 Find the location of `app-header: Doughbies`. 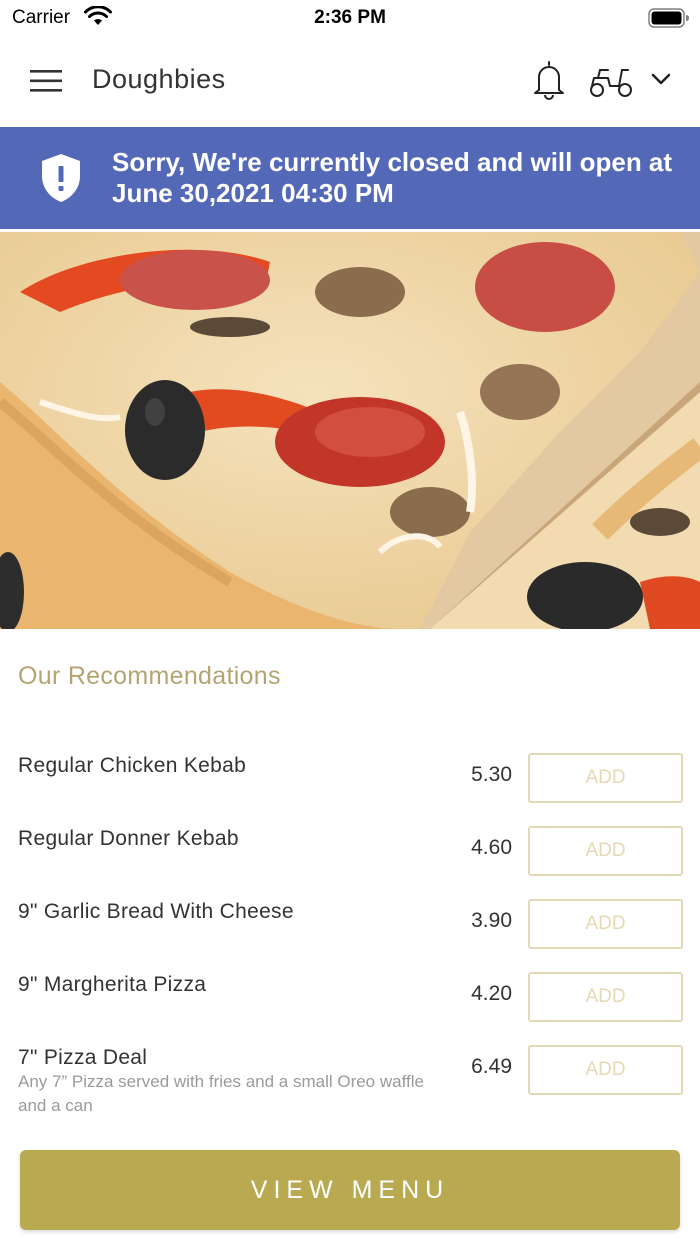

app-header: Doughbies is located at coordinates (350, 81).